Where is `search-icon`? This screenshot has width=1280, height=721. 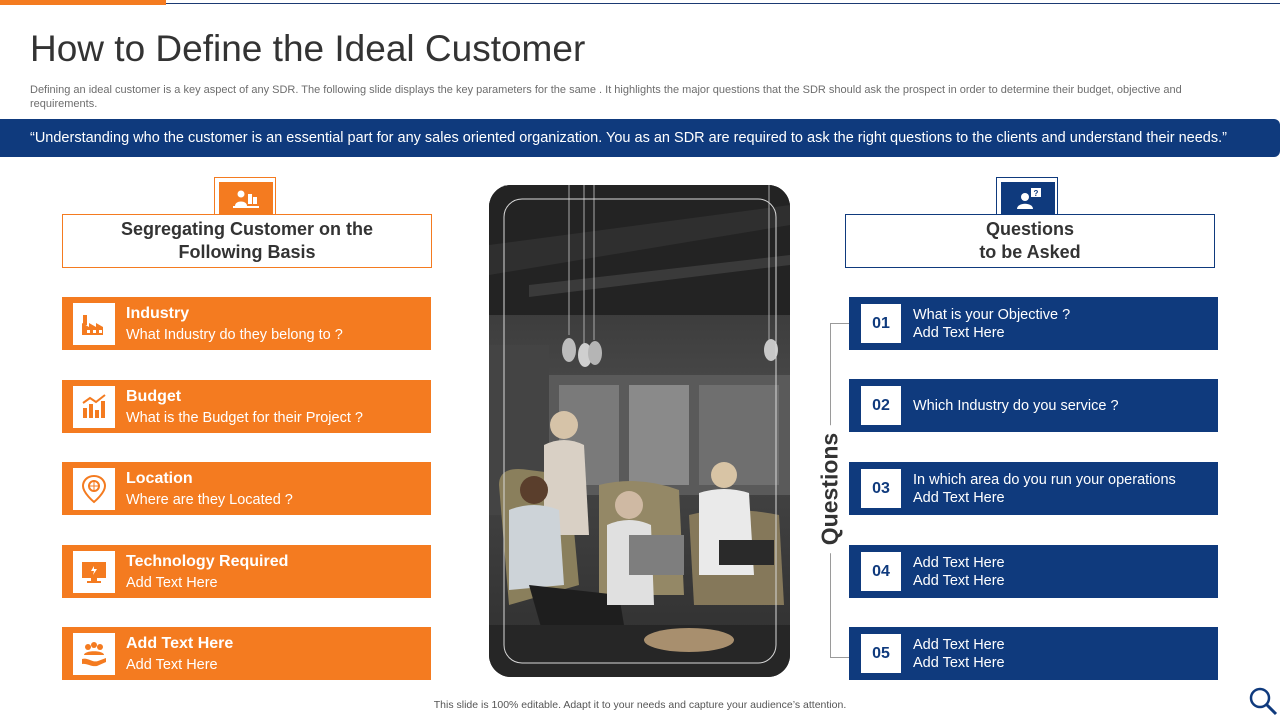 search-icon is located at coordinates (1263, 703).